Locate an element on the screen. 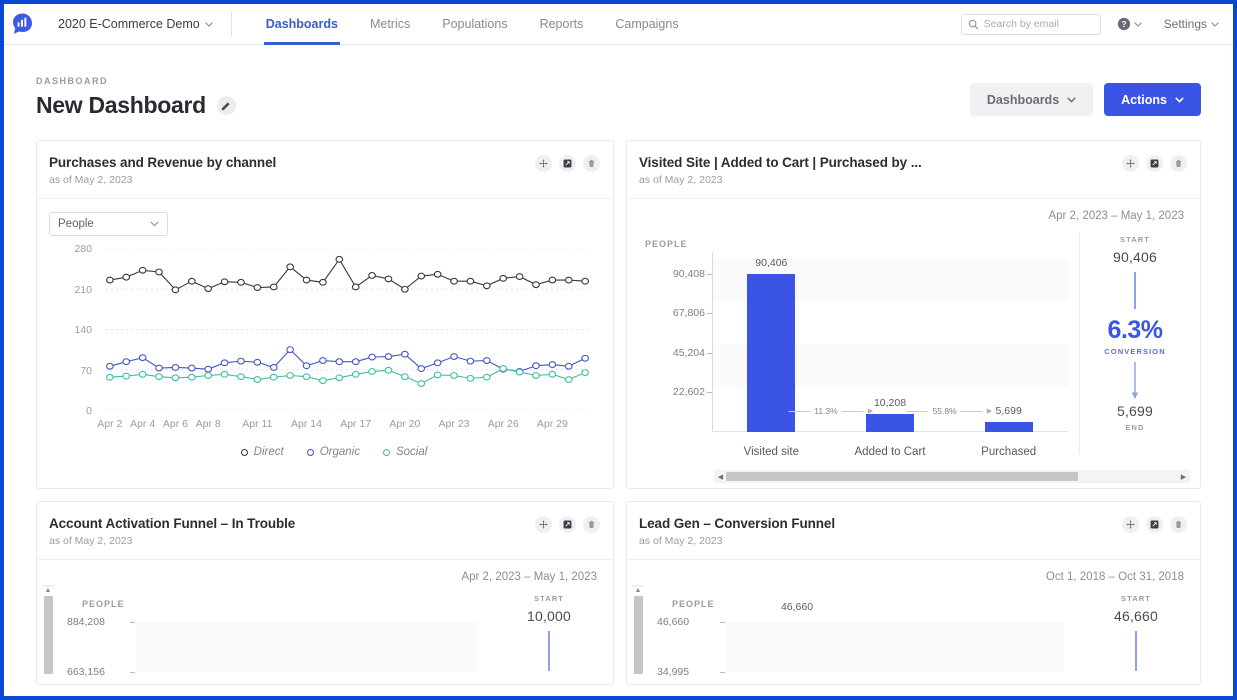 The height and width of the screenshot is (700, 1237). line-chart-x-tick: Apr 8 is located at coordinates (208, 424).